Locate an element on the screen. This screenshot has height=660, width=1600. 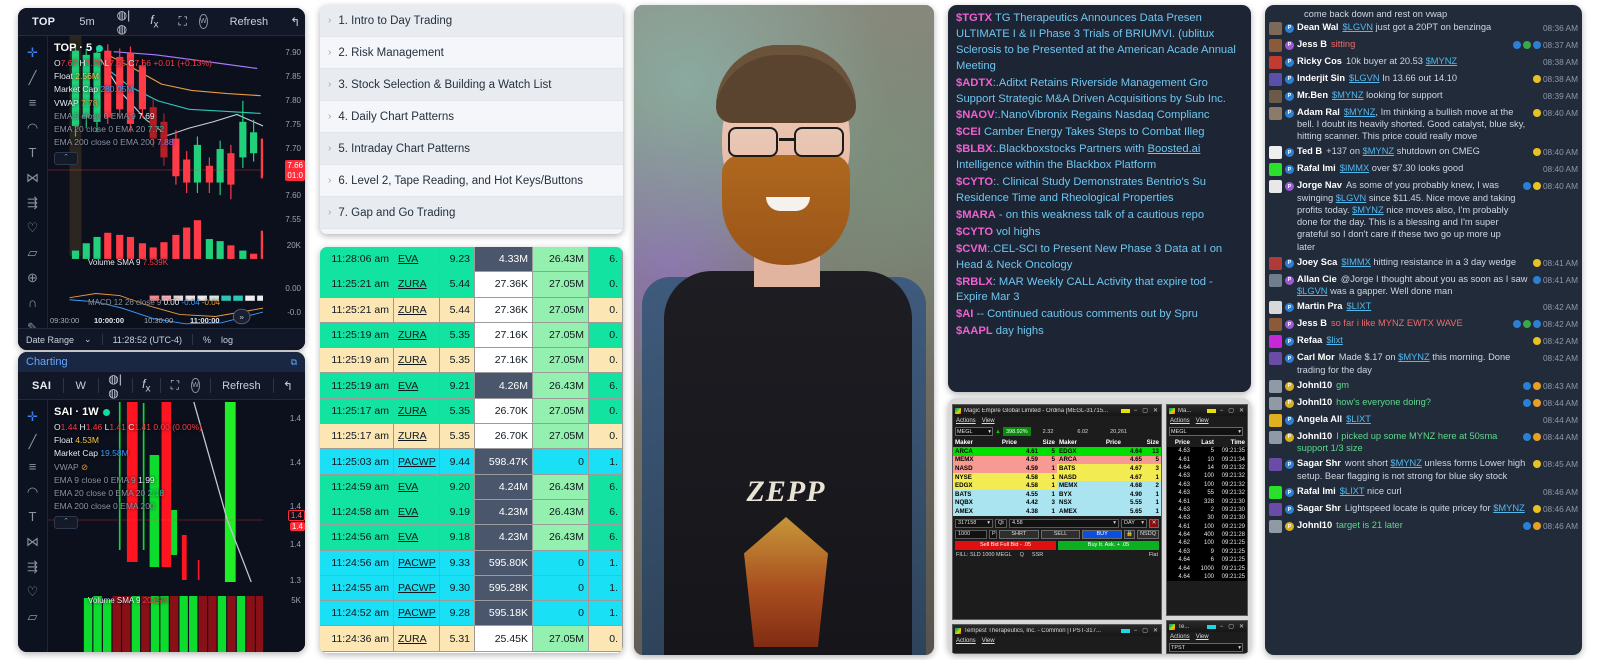
date-range-button: Date Range is located at coordinates (50, 340).